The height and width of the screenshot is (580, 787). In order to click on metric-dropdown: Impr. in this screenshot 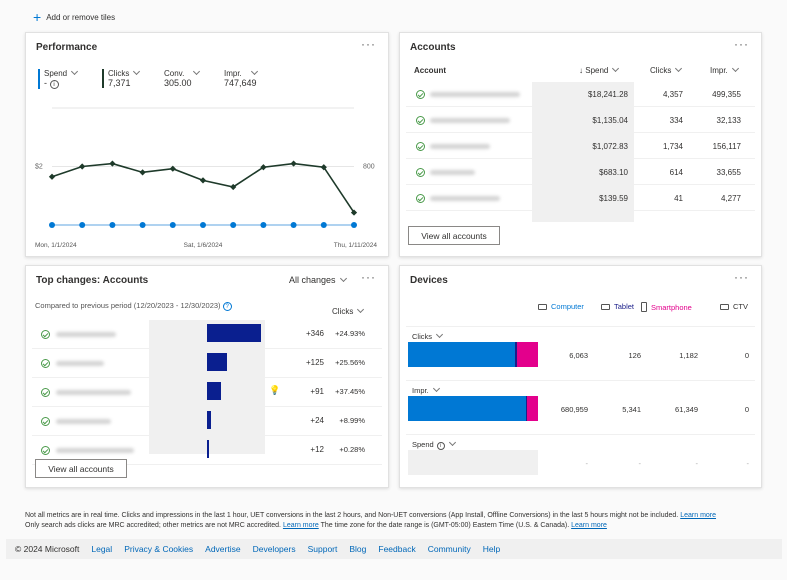, I will do `click(426, 389)`.